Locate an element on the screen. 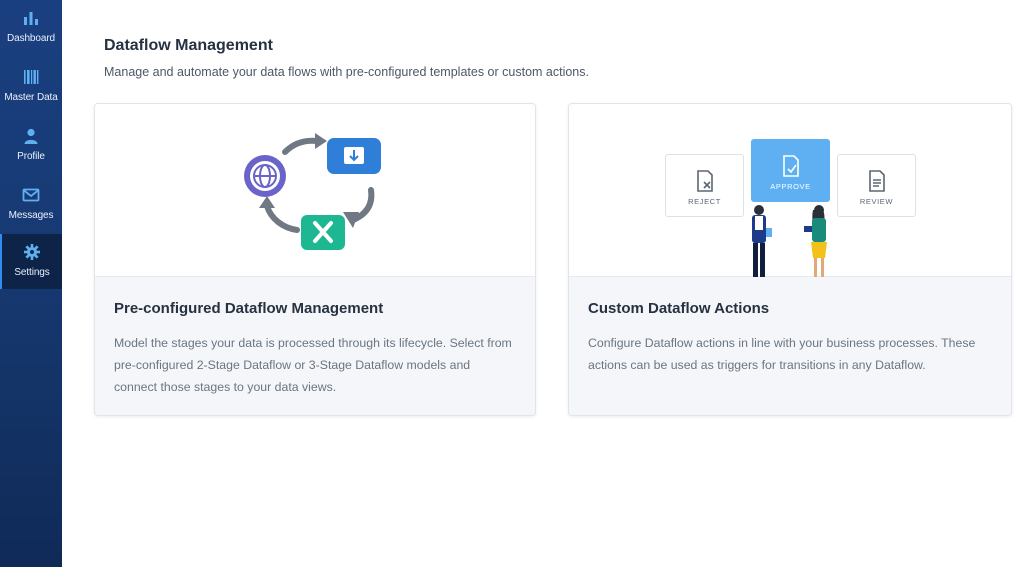 The height and width of the screenshot is (567, 1024). sidebar-item-profile: Profile is located at coordinates (31, 145).